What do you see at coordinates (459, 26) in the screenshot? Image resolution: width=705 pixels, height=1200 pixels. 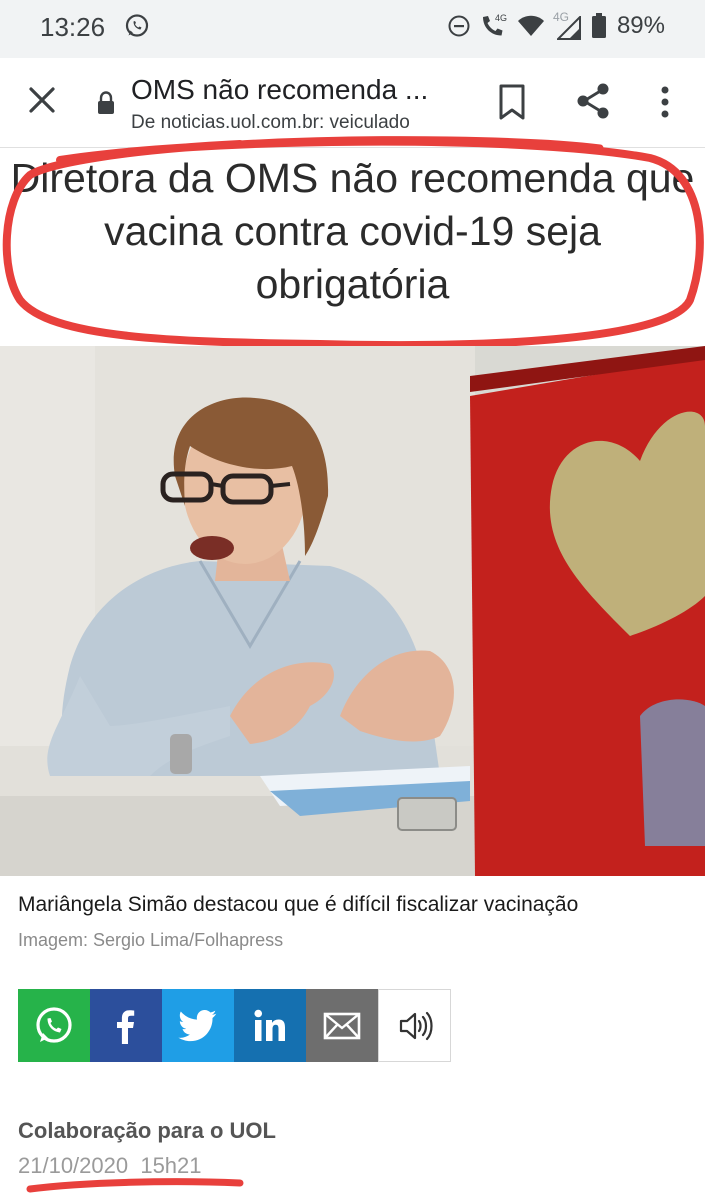 I see `dnd-icon` at bounding box center [459, 26].